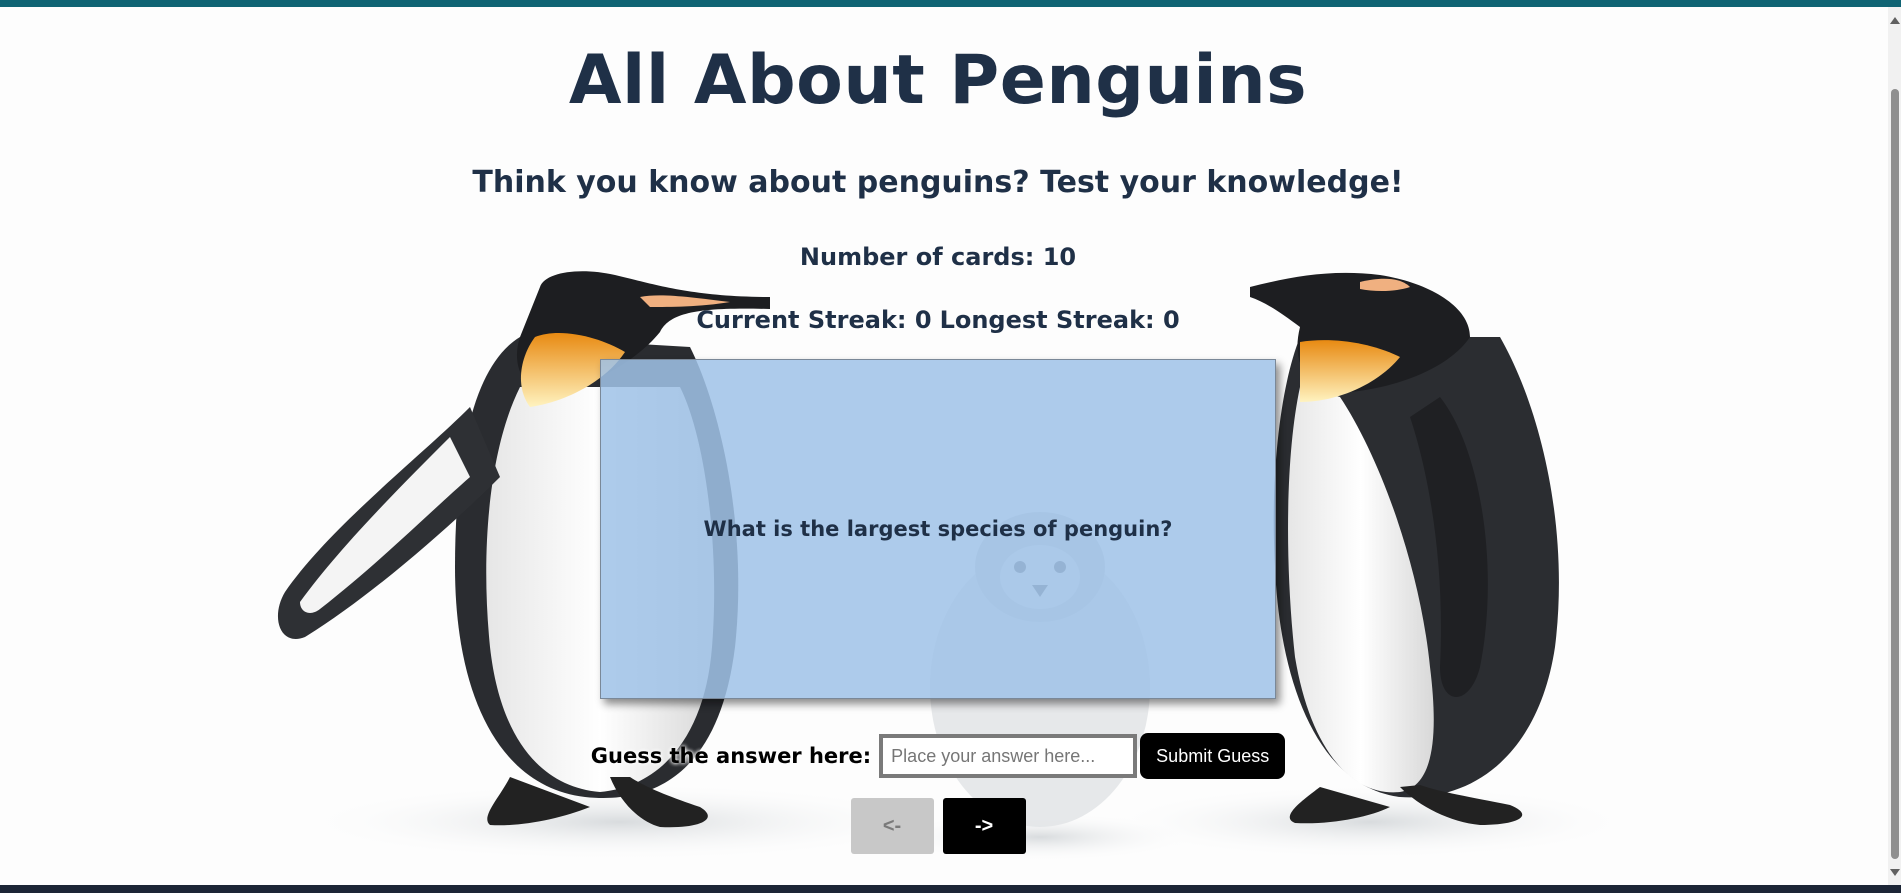  What do you see at coordinates (1059, 320) in the screenshot?
I see `longest-streak: Longest Streak: 0` at bounding box center [1059, 320].